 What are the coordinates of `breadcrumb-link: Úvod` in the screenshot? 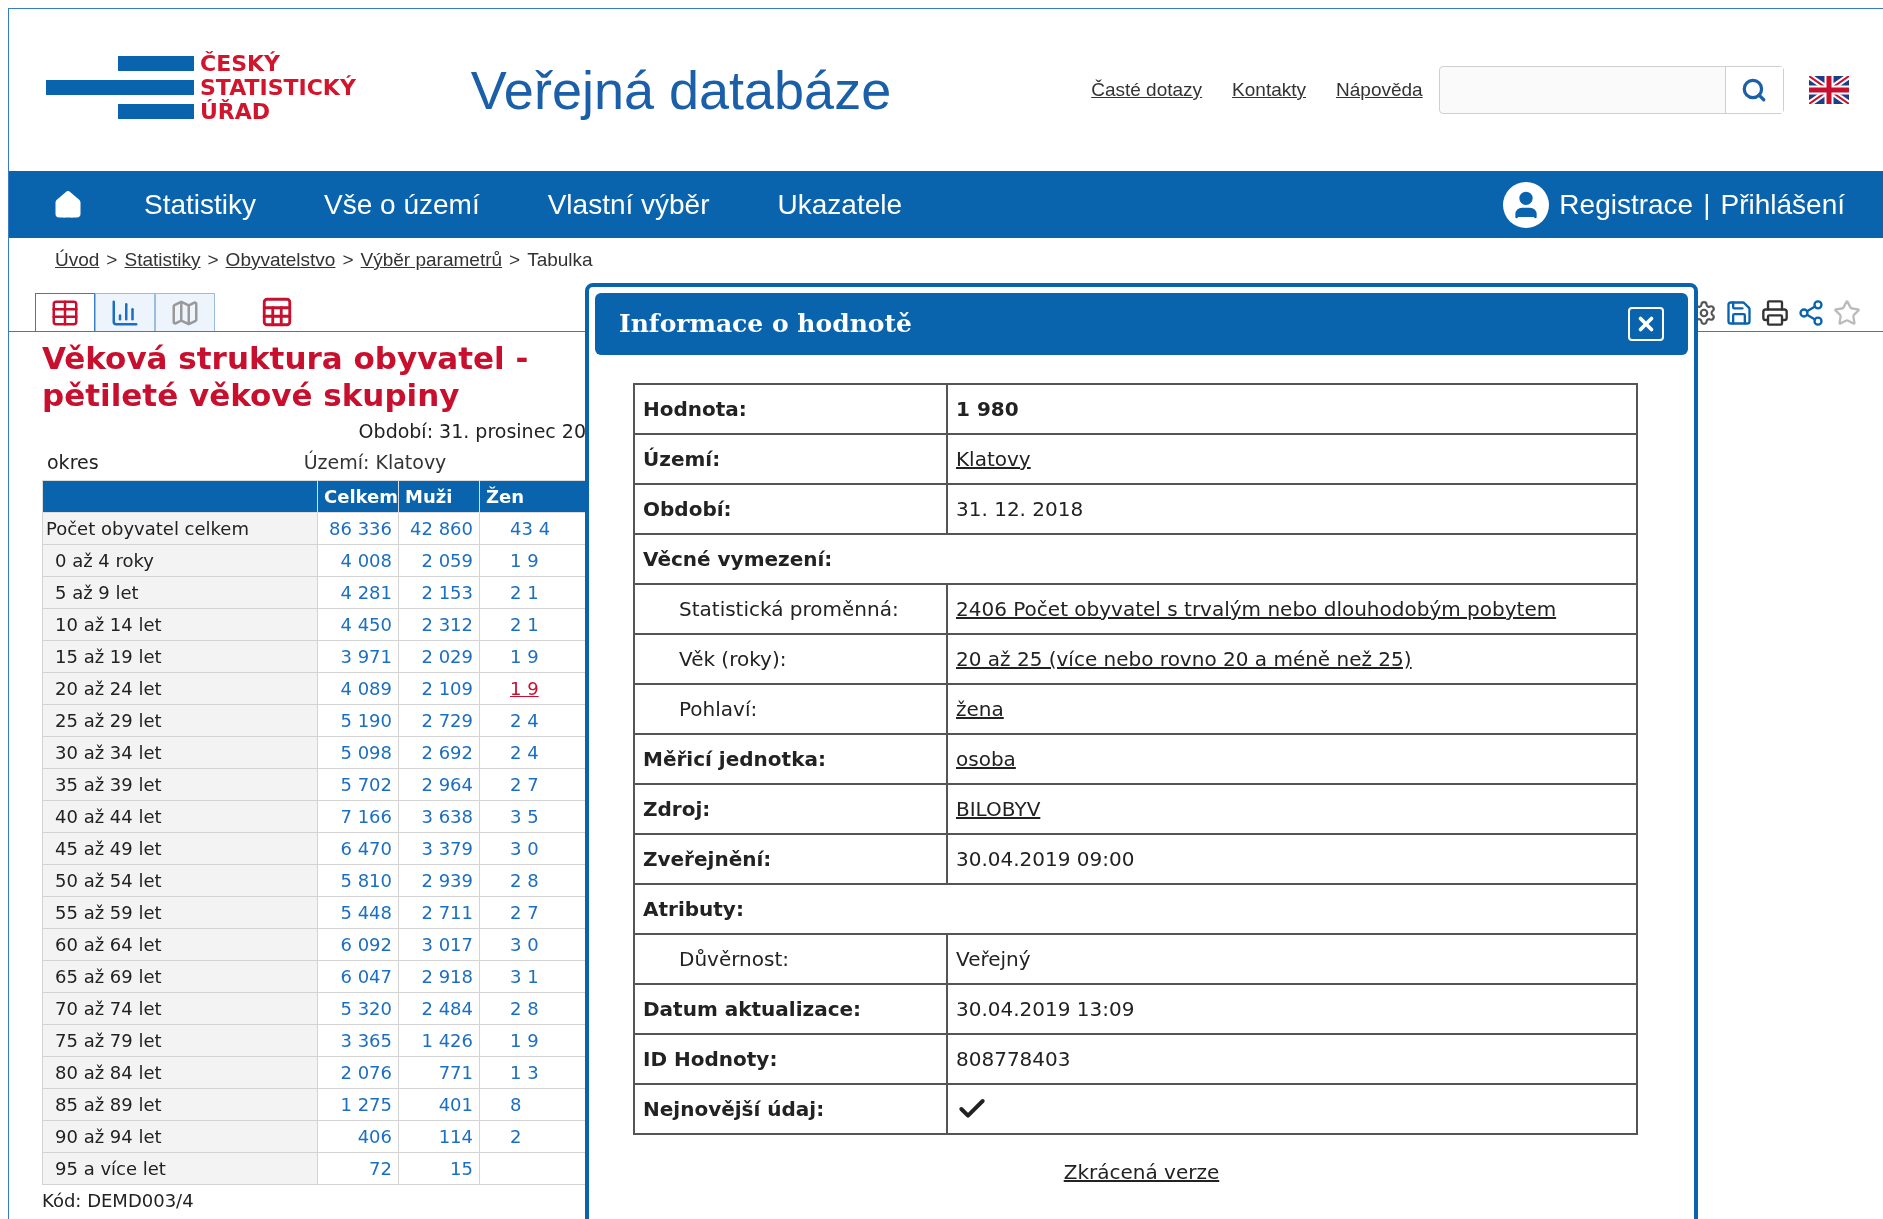 It's located at (77, 260).